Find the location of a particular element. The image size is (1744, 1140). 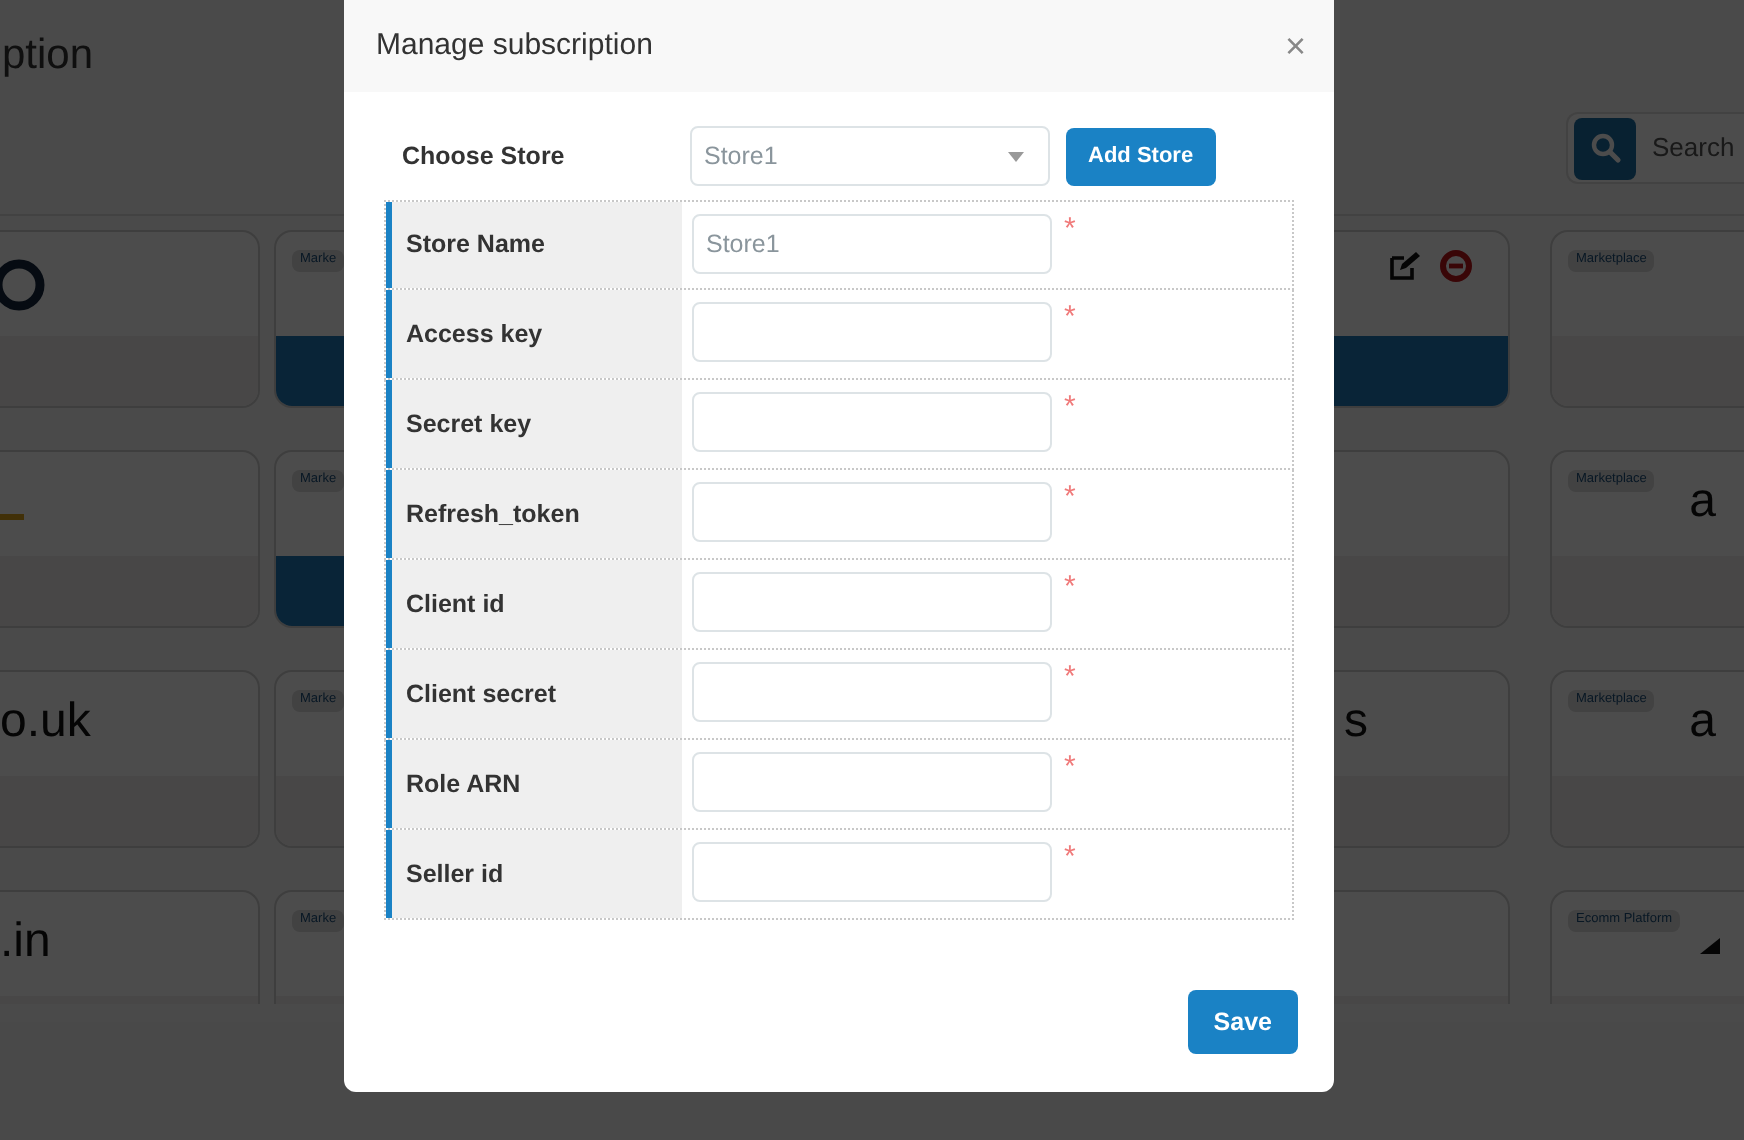

field-label: Store Name is located at coordinates (475, 245).